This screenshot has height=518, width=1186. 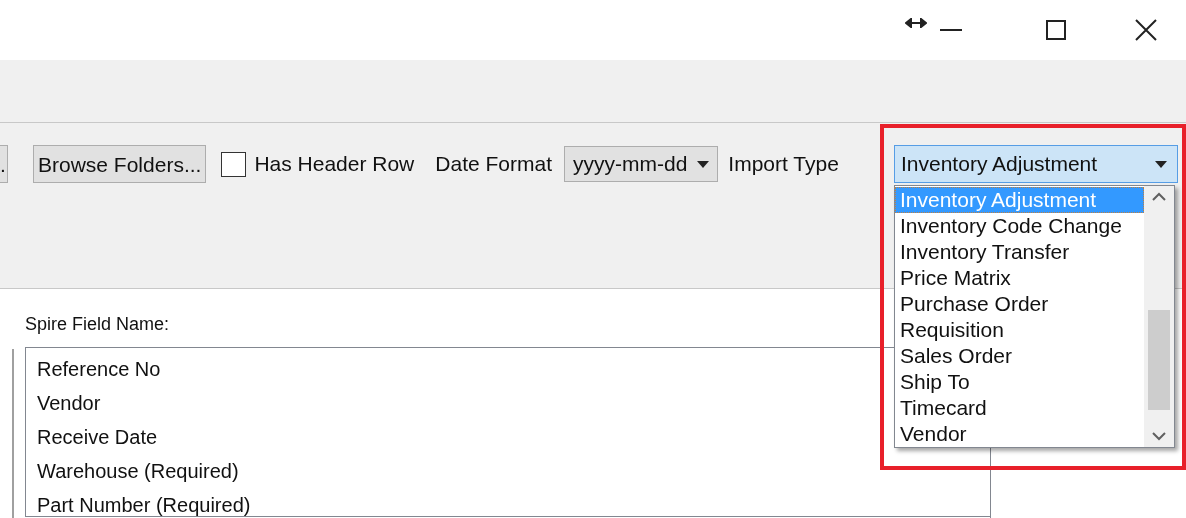 What do you see at coordinates (514, 503) in the screenshot?
I see `field-list-item: Part Number (Required)` at bounding box center [514, 503].